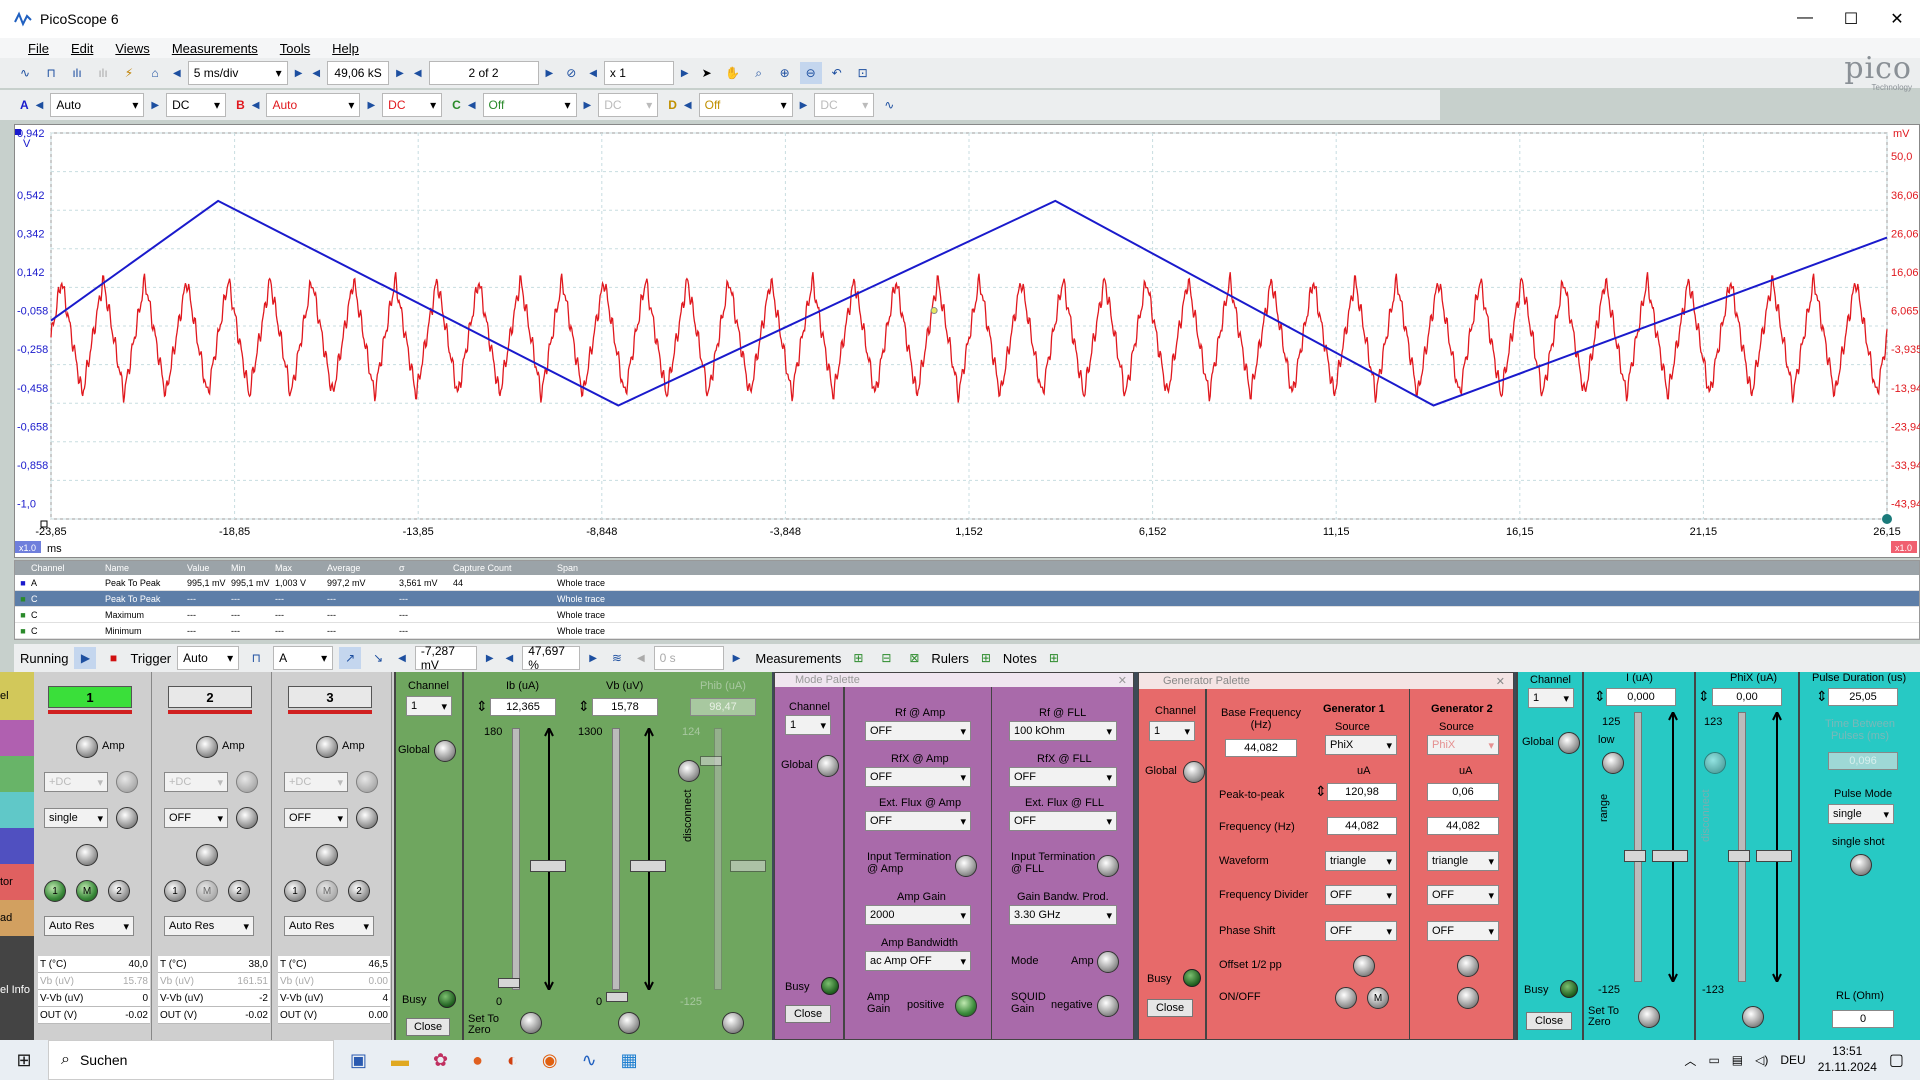 The image size is (1920, 1080). Describe the element at coordinates (155, 105) in the screenshot. I see `channel-a-range-right-arrow: ▶` at that location.